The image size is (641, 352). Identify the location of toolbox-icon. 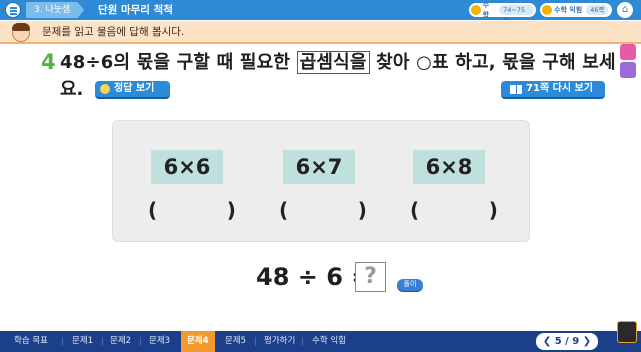
(627, 332).